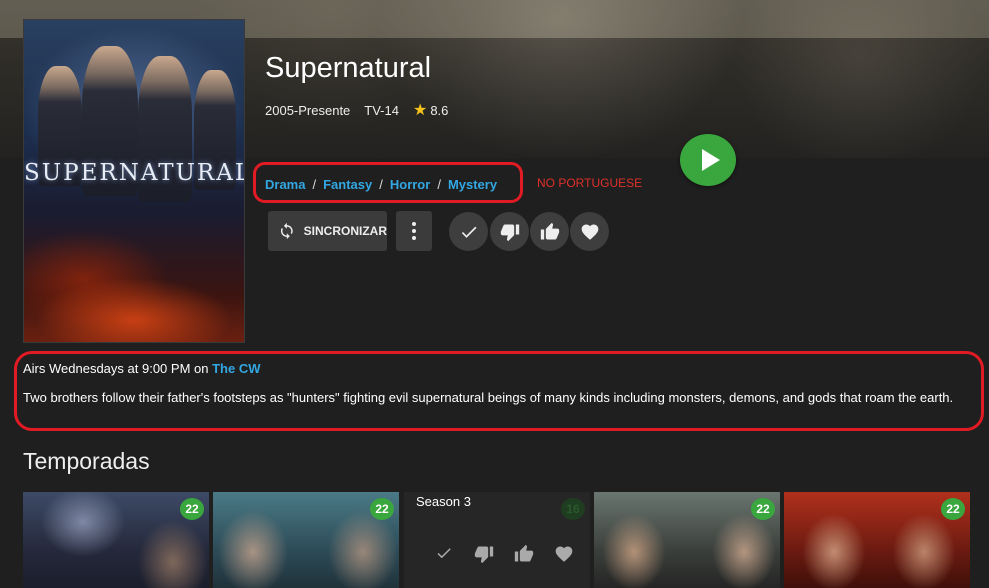 Image resolution: width=989 pixels, height=588 pixels. I want to click on season-card: Season 3 16, so click(497, 540).